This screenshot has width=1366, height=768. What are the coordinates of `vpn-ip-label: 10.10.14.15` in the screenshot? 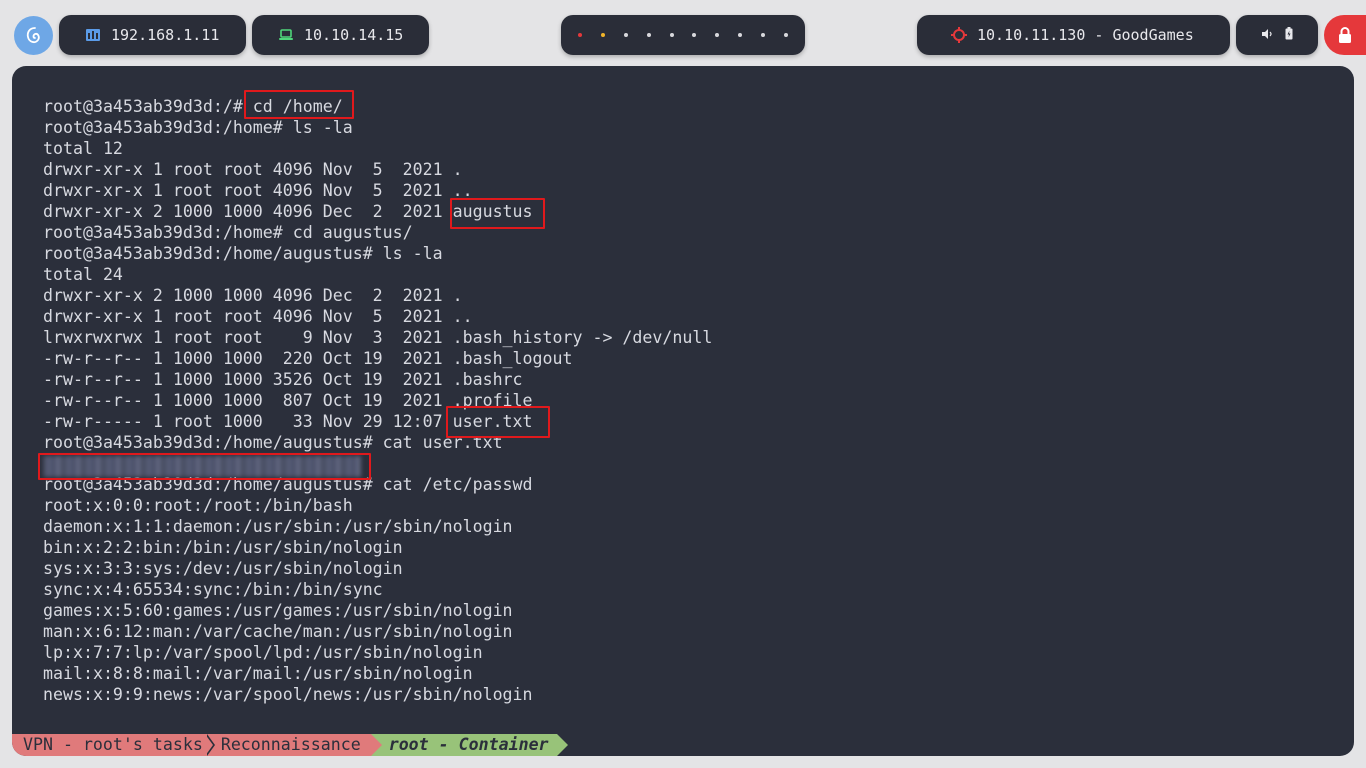 It's located at (354, 35).